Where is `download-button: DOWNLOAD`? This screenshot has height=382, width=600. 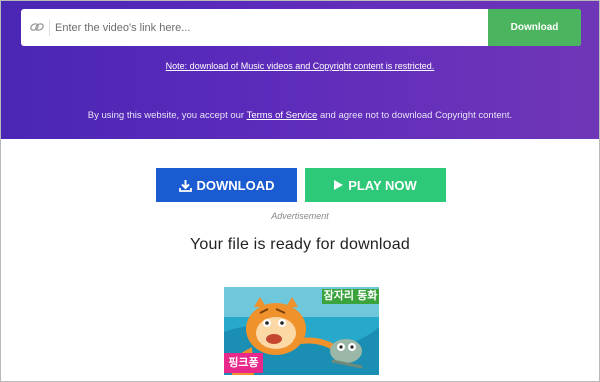 download-button: DOWNLOAD is located at coordinates (226, 185).